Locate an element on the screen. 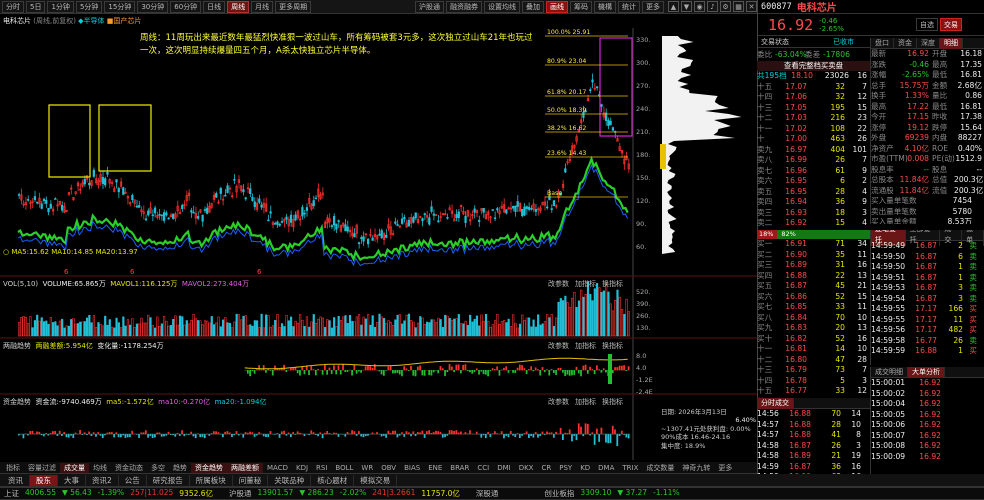 The width and height of the screenshot is (984, 500). indicator-tab-4: 资金动态 is located at coordinates (129, 468).